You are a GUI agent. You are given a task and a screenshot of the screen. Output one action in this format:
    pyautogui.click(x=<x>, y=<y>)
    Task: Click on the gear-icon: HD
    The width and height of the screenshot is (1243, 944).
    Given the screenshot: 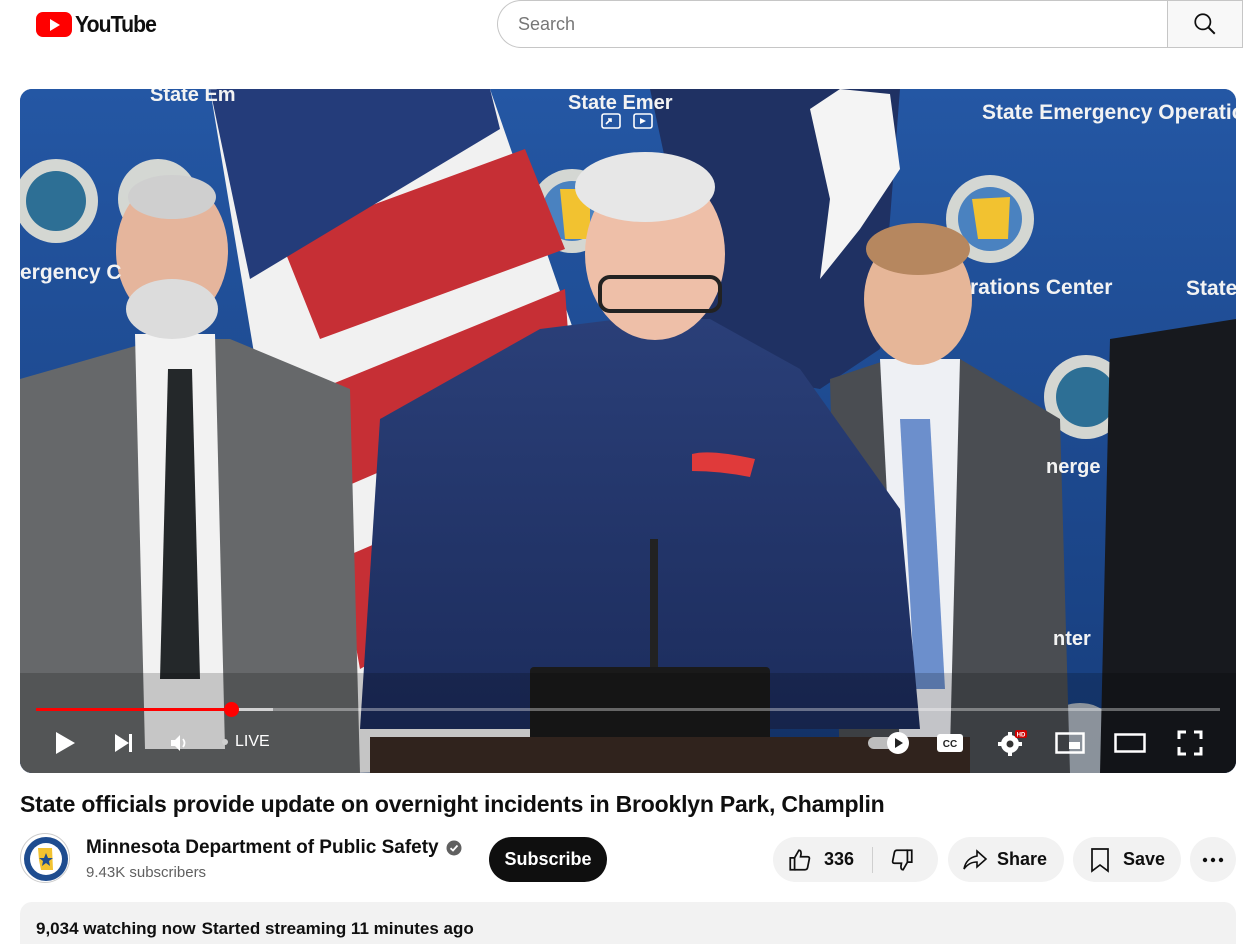 What is the action you would take?
    pyautogui.click(x=1012, y=743)
    